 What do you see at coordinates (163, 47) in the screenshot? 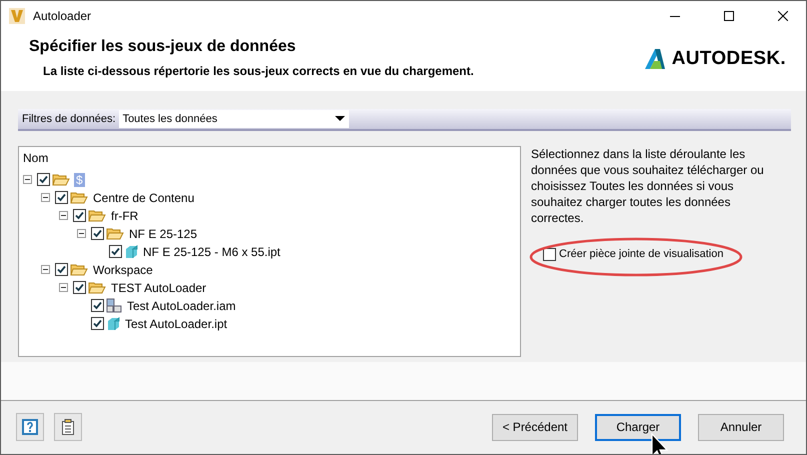
I see `page-title: Spécifier les sous-jeux de données` at bounding box center [163, 47].